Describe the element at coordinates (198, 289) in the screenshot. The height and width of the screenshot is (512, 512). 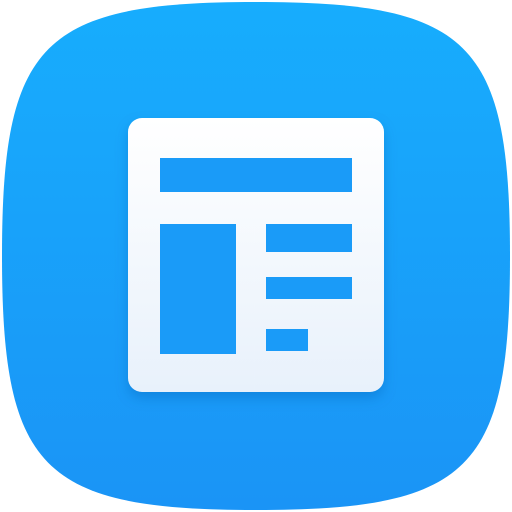
I see `image-block` at that location.